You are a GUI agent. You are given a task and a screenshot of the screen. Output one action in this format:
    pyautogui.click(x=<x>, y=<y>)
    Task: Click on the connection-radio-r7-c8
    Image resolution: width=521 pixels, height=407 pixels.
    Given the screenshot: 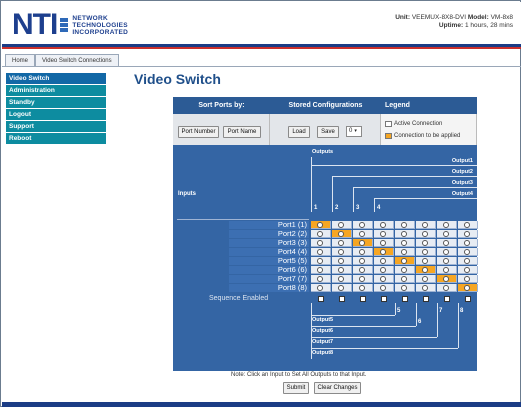 What is the action you would take?
    pyautogui.click(x=468, y=279)
    